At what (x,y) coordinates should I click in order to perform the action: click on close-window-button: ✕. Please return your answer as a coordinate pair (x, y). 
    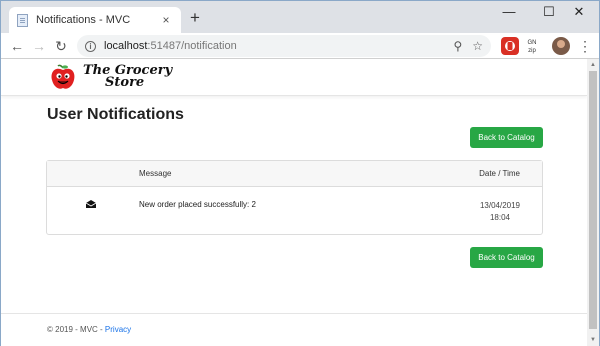
    Looking at the image, I should click on (579, 12).